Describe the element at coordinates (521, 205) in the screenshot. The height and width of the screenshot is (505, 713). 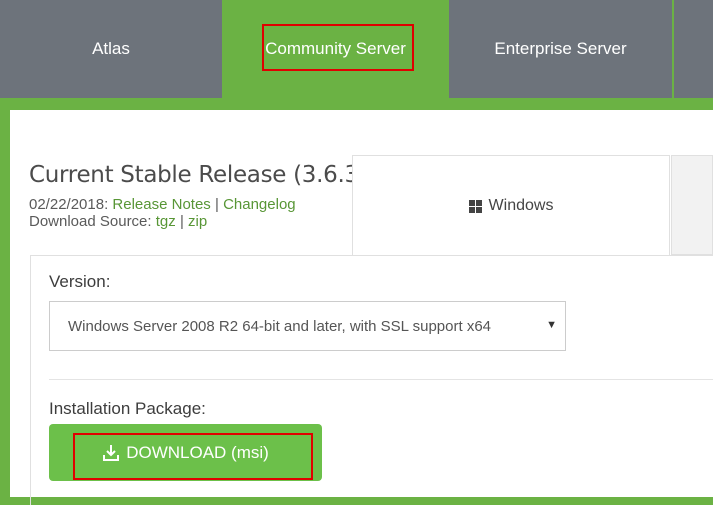
I see `tab-windows-label: Windows` at that location.